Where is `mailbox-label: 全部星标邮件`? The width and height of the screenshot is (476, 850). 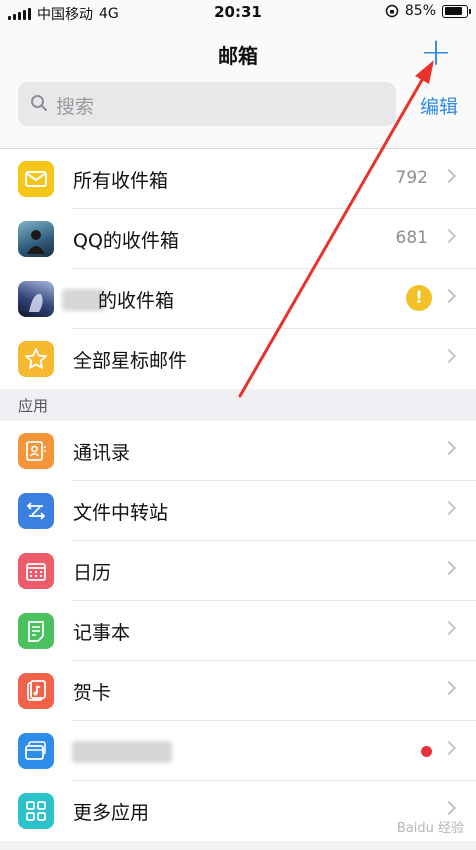 mailbox-label: 全部星标邮件 is located at coordinates (130, 361).